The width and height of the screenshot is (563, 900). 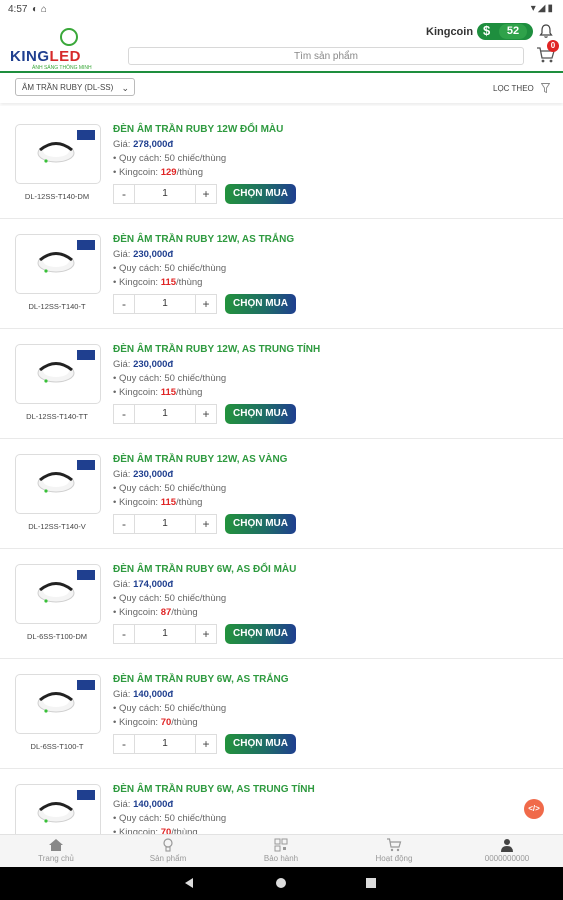 What do you see at coordinates (513, 31) in the screenshot?
I see `kingcoin-value: 52` at bounding box center [513, 31].